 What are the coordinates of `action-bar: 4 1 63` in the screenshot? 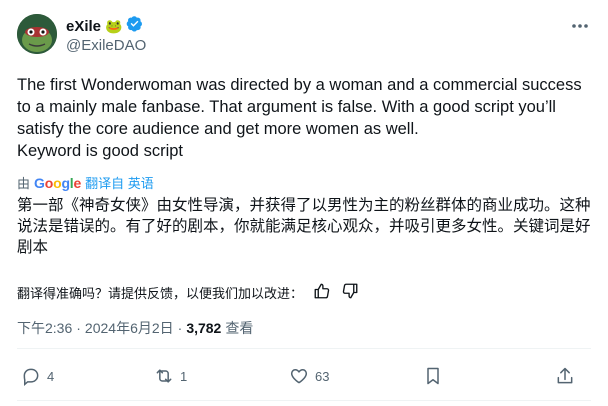 It's located at (304, 377).